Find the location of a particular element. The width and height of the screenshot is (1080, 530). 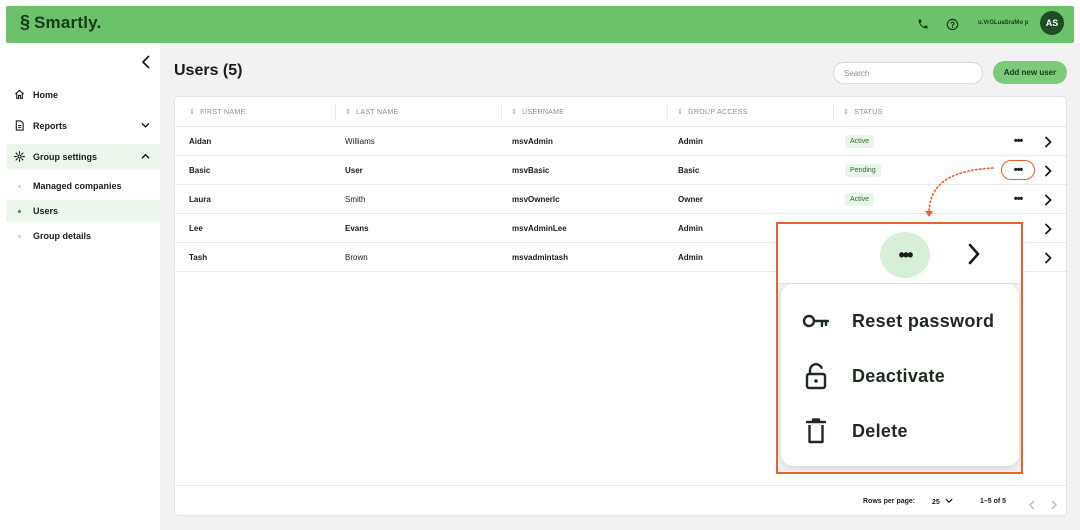

row-actions-menu: Reset password Deactivate Delete is located at coordinates (900, 375).